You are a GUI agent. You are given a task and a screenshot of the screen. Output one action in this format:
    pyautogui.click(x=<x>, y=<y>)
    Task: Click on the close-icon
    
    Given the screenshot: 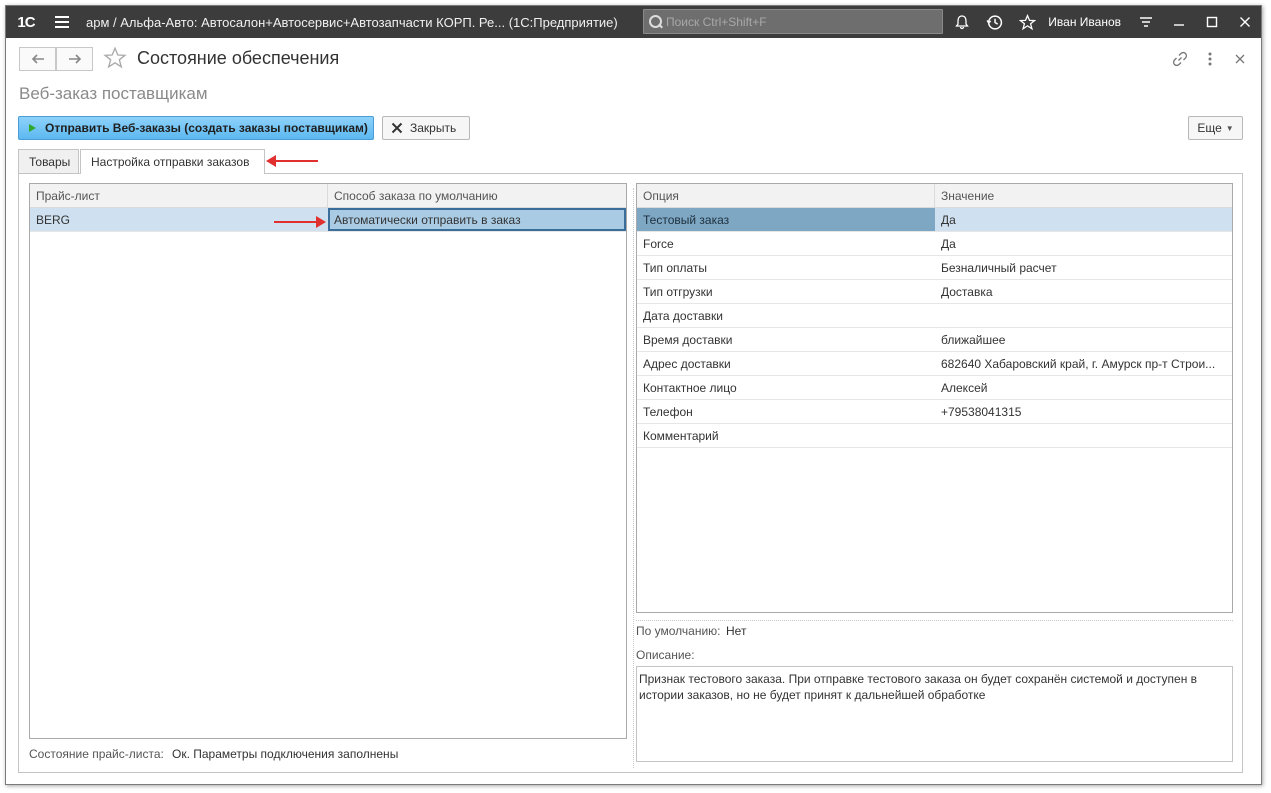 What is the action you would take?
    pyautogui.click(x=397, y=128)
    